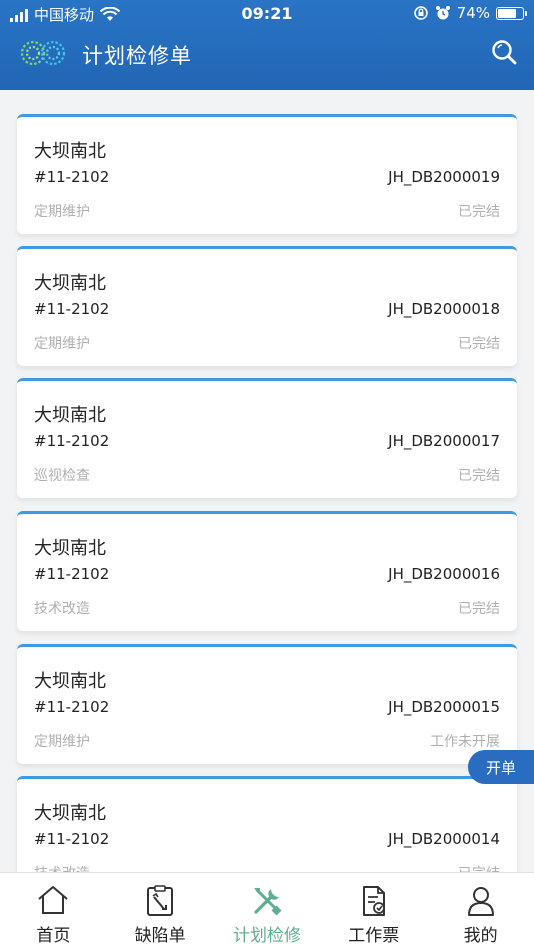 The width and height of the screenshot is (534, 950). What do you see at coordinates (501, 767) in the screenshot?
I see `create-order-button: 开单` at bounding box center [501, 767].